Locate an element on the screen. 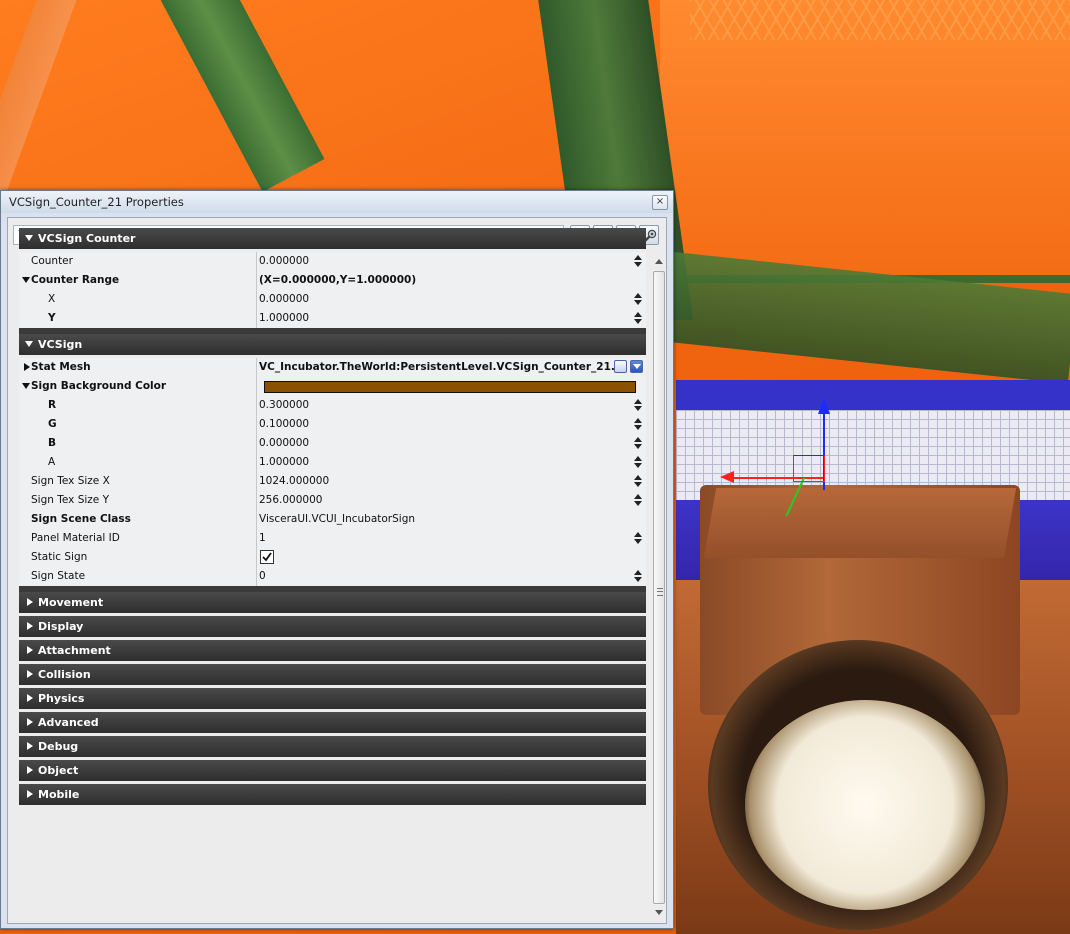  property-name: Counter Range is located at coordinates (75, 280).